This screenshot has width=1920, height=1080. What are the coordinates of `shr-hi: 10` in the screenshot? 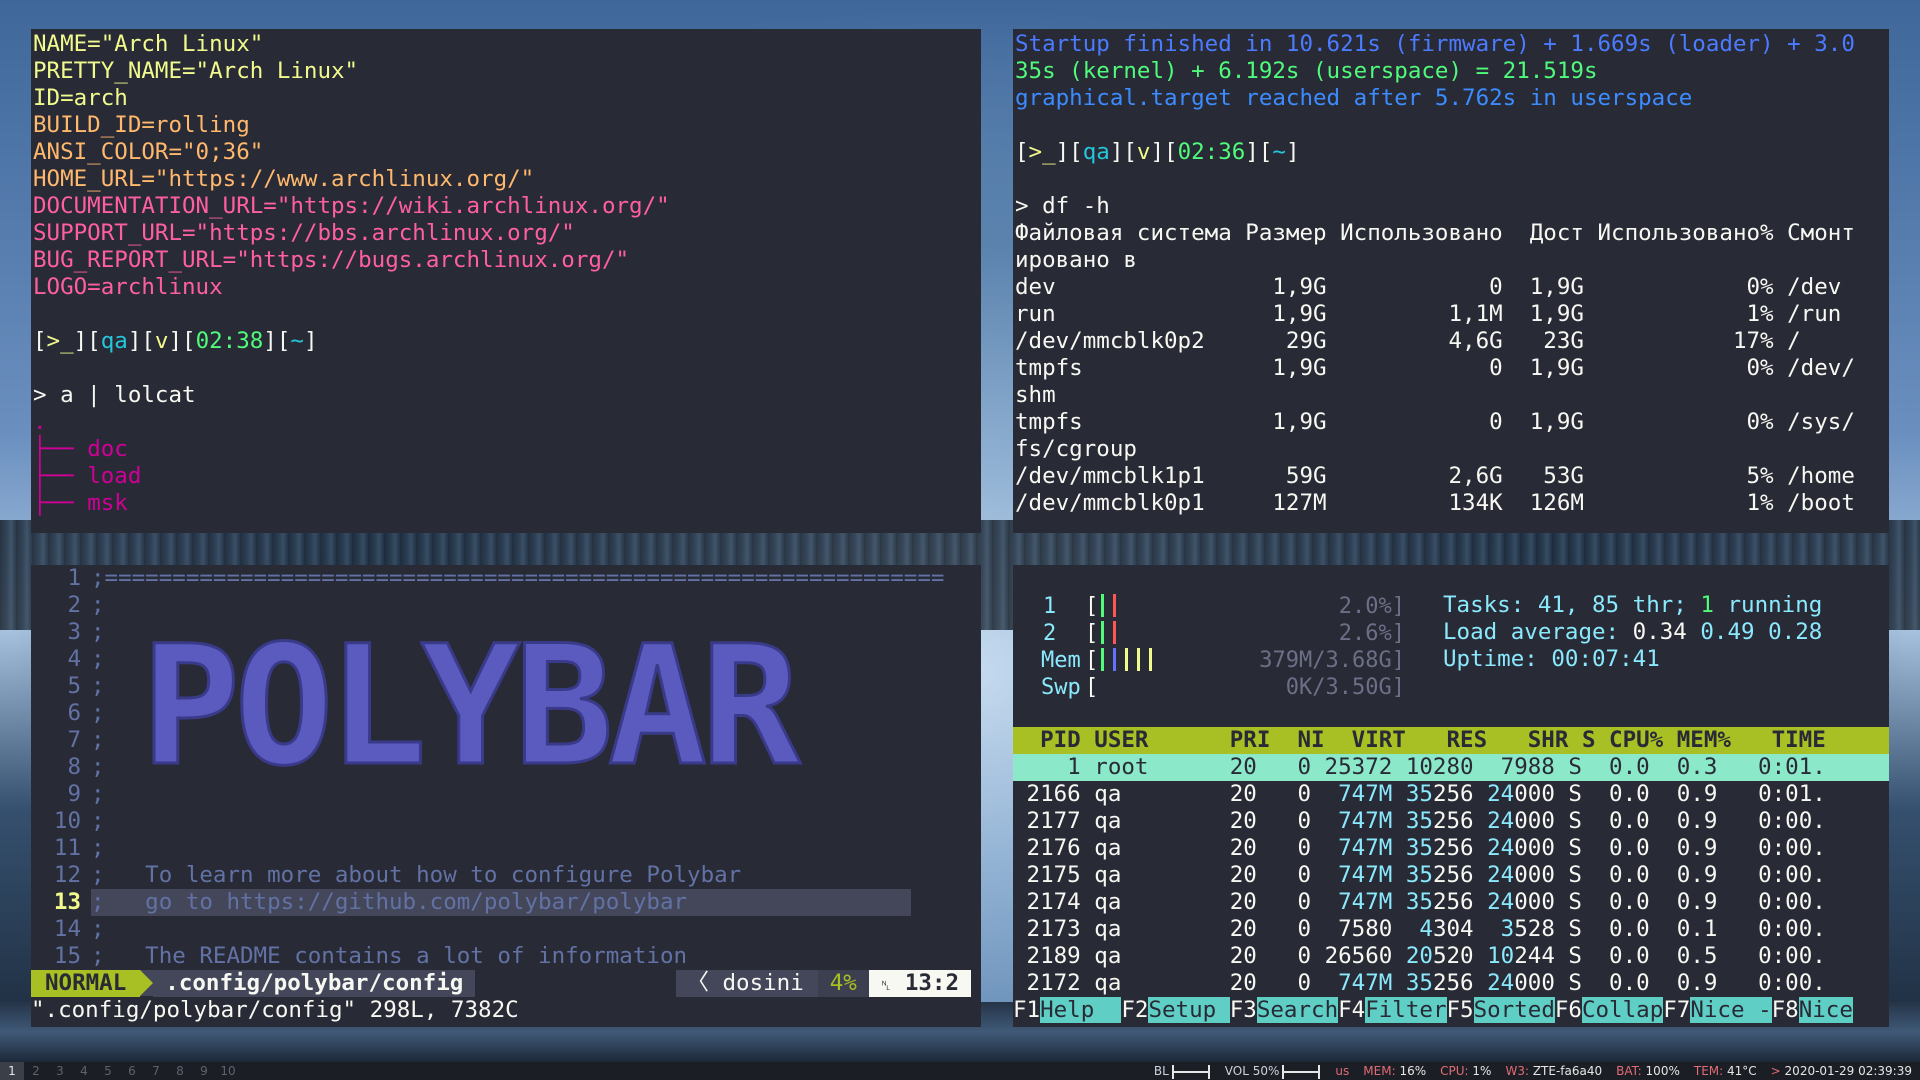 It's located at (1494, 956).